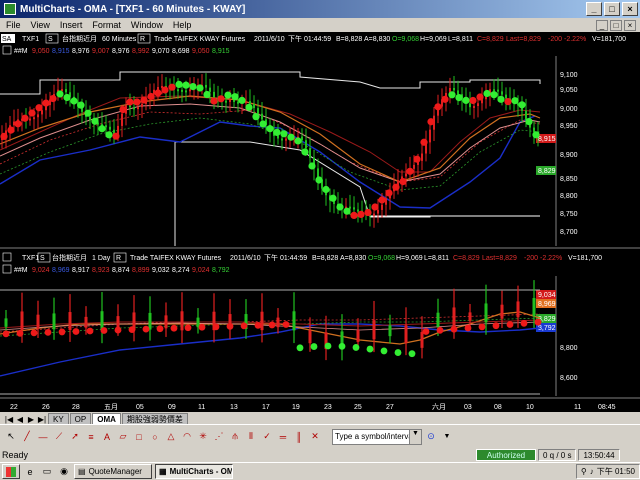 The height and width of the screenshot is (480, 640). I want to click on pane1-indicator-value: 9,070, so click(161, 51).